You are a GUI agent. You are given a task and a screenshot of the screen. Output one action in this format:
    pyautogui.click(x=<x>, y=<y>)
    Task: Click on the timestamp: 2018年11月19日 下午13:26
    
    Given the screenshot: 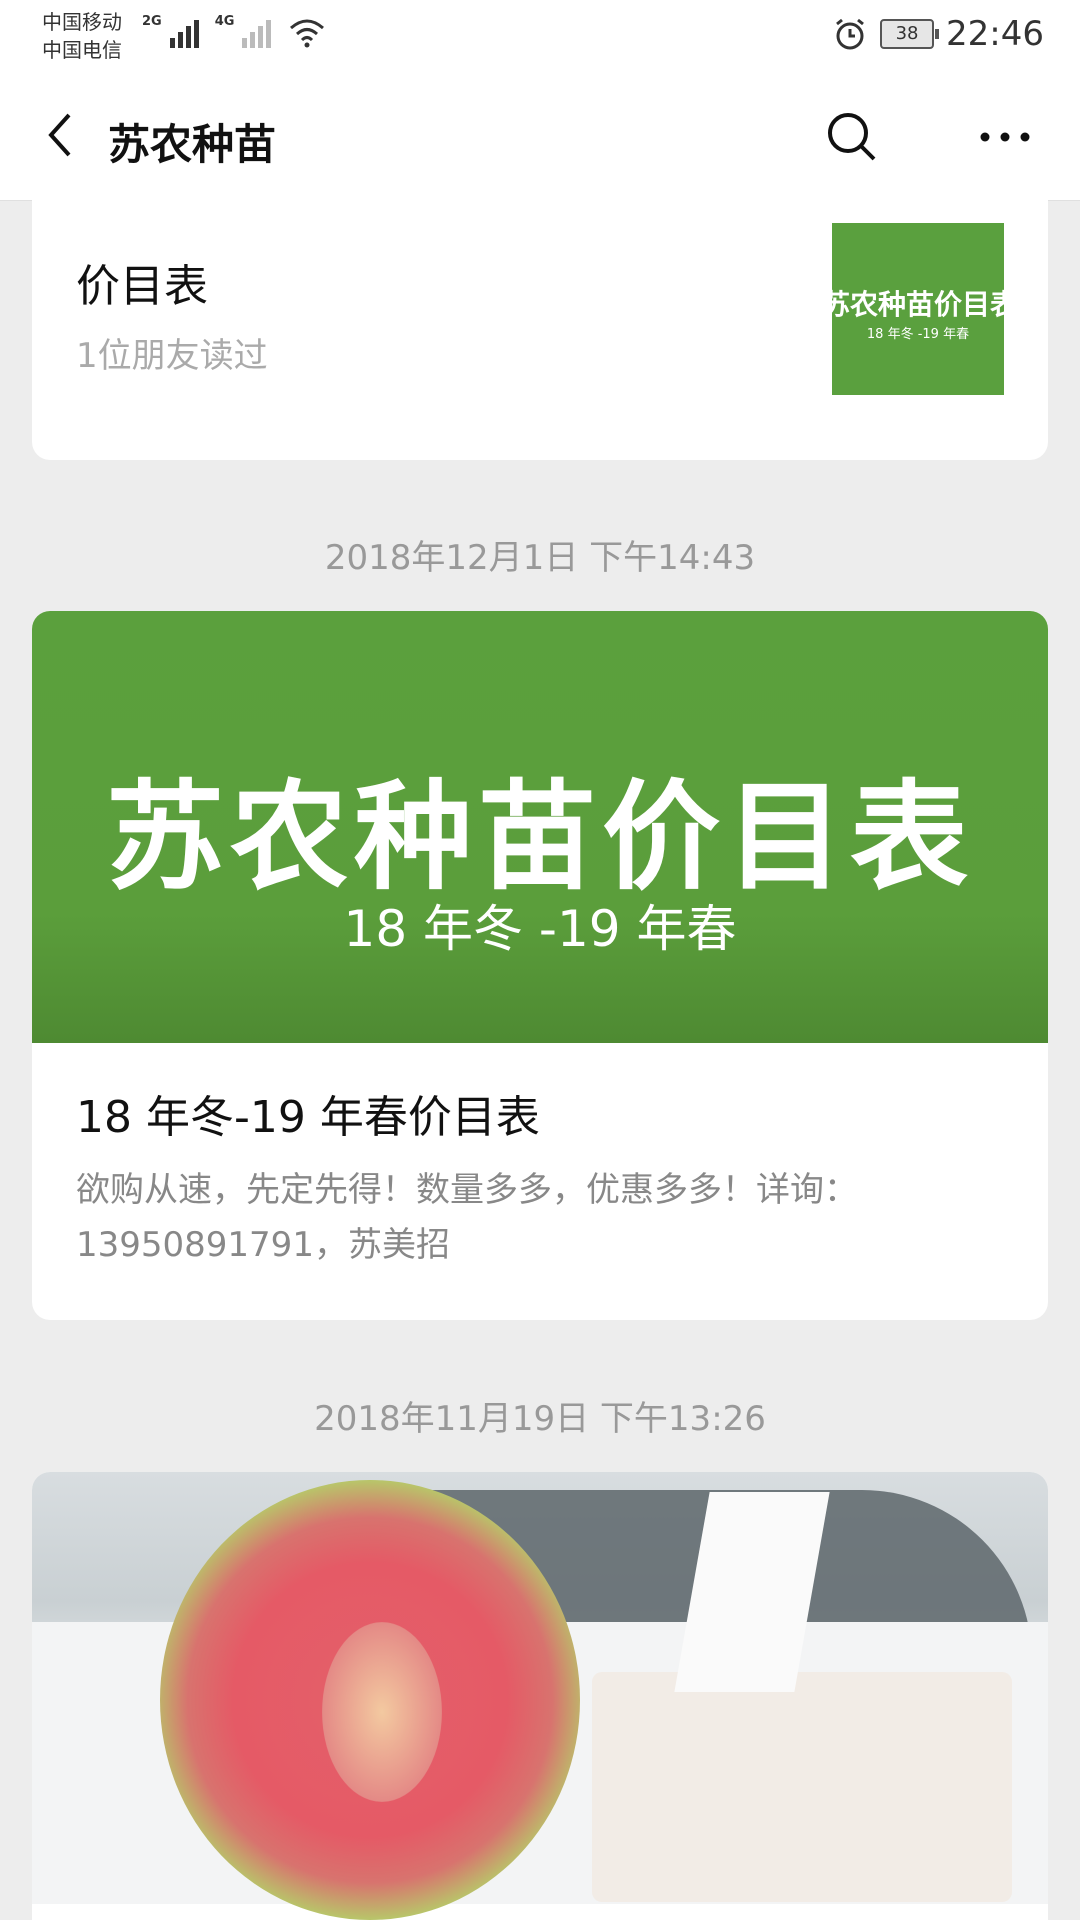 What is the action you would take?
    pyautogui.click(x=540, y=1419)
    